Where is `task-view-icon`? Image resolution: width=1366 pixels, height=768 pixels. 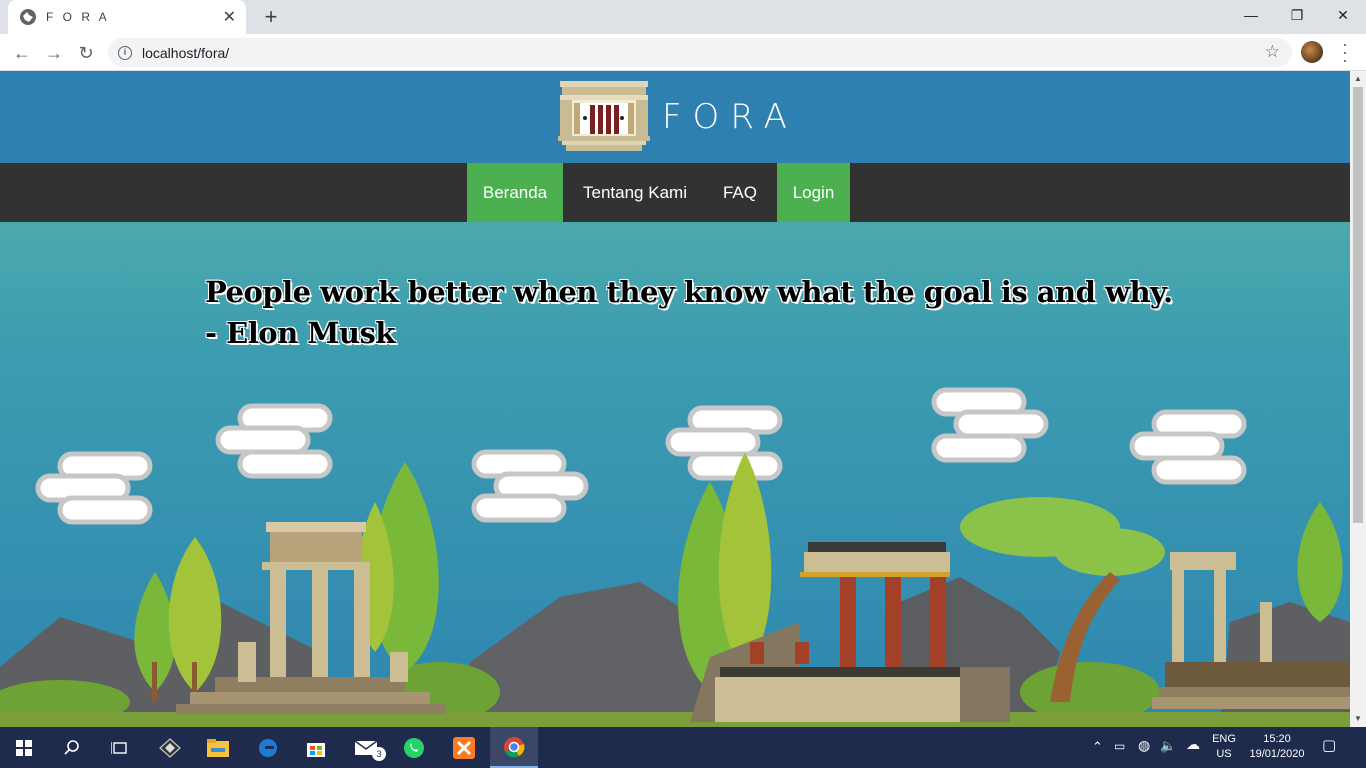 task-view-icon is located at coordinates (120, 747).